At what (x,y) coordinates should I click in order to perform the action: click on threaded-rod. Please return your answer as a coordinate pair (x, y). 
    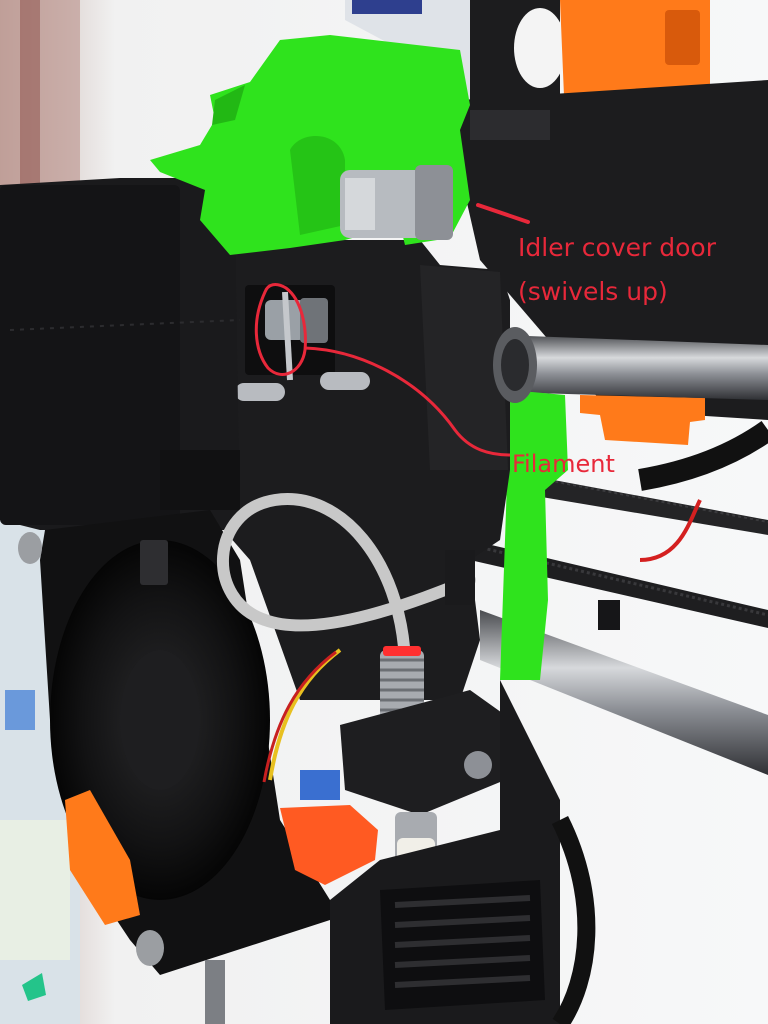
    Looking at the image, I should click on (215, 992).